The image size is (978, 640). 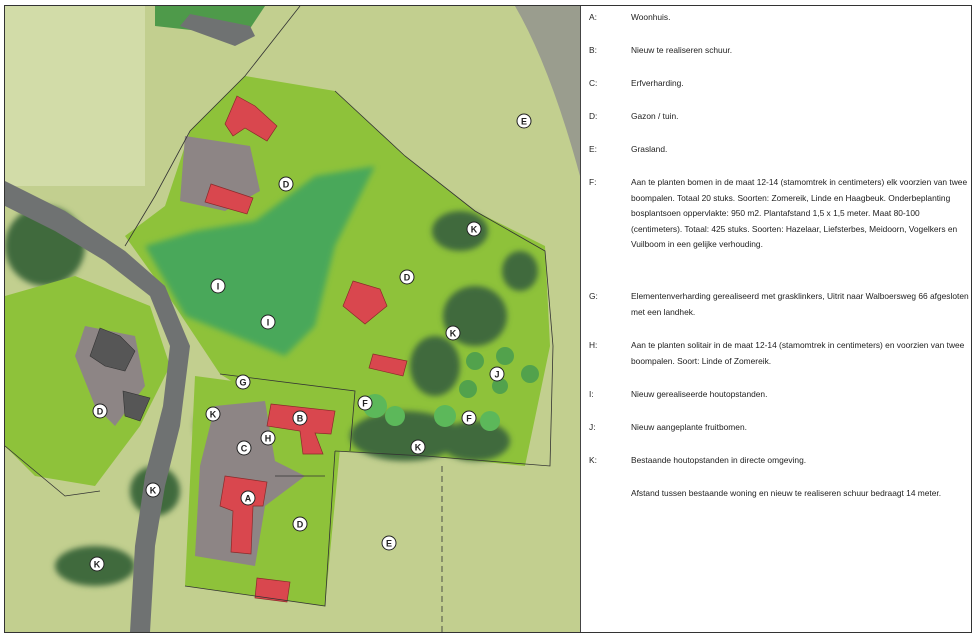 I want to click on marker-j: J, so click(x=497, y=374).